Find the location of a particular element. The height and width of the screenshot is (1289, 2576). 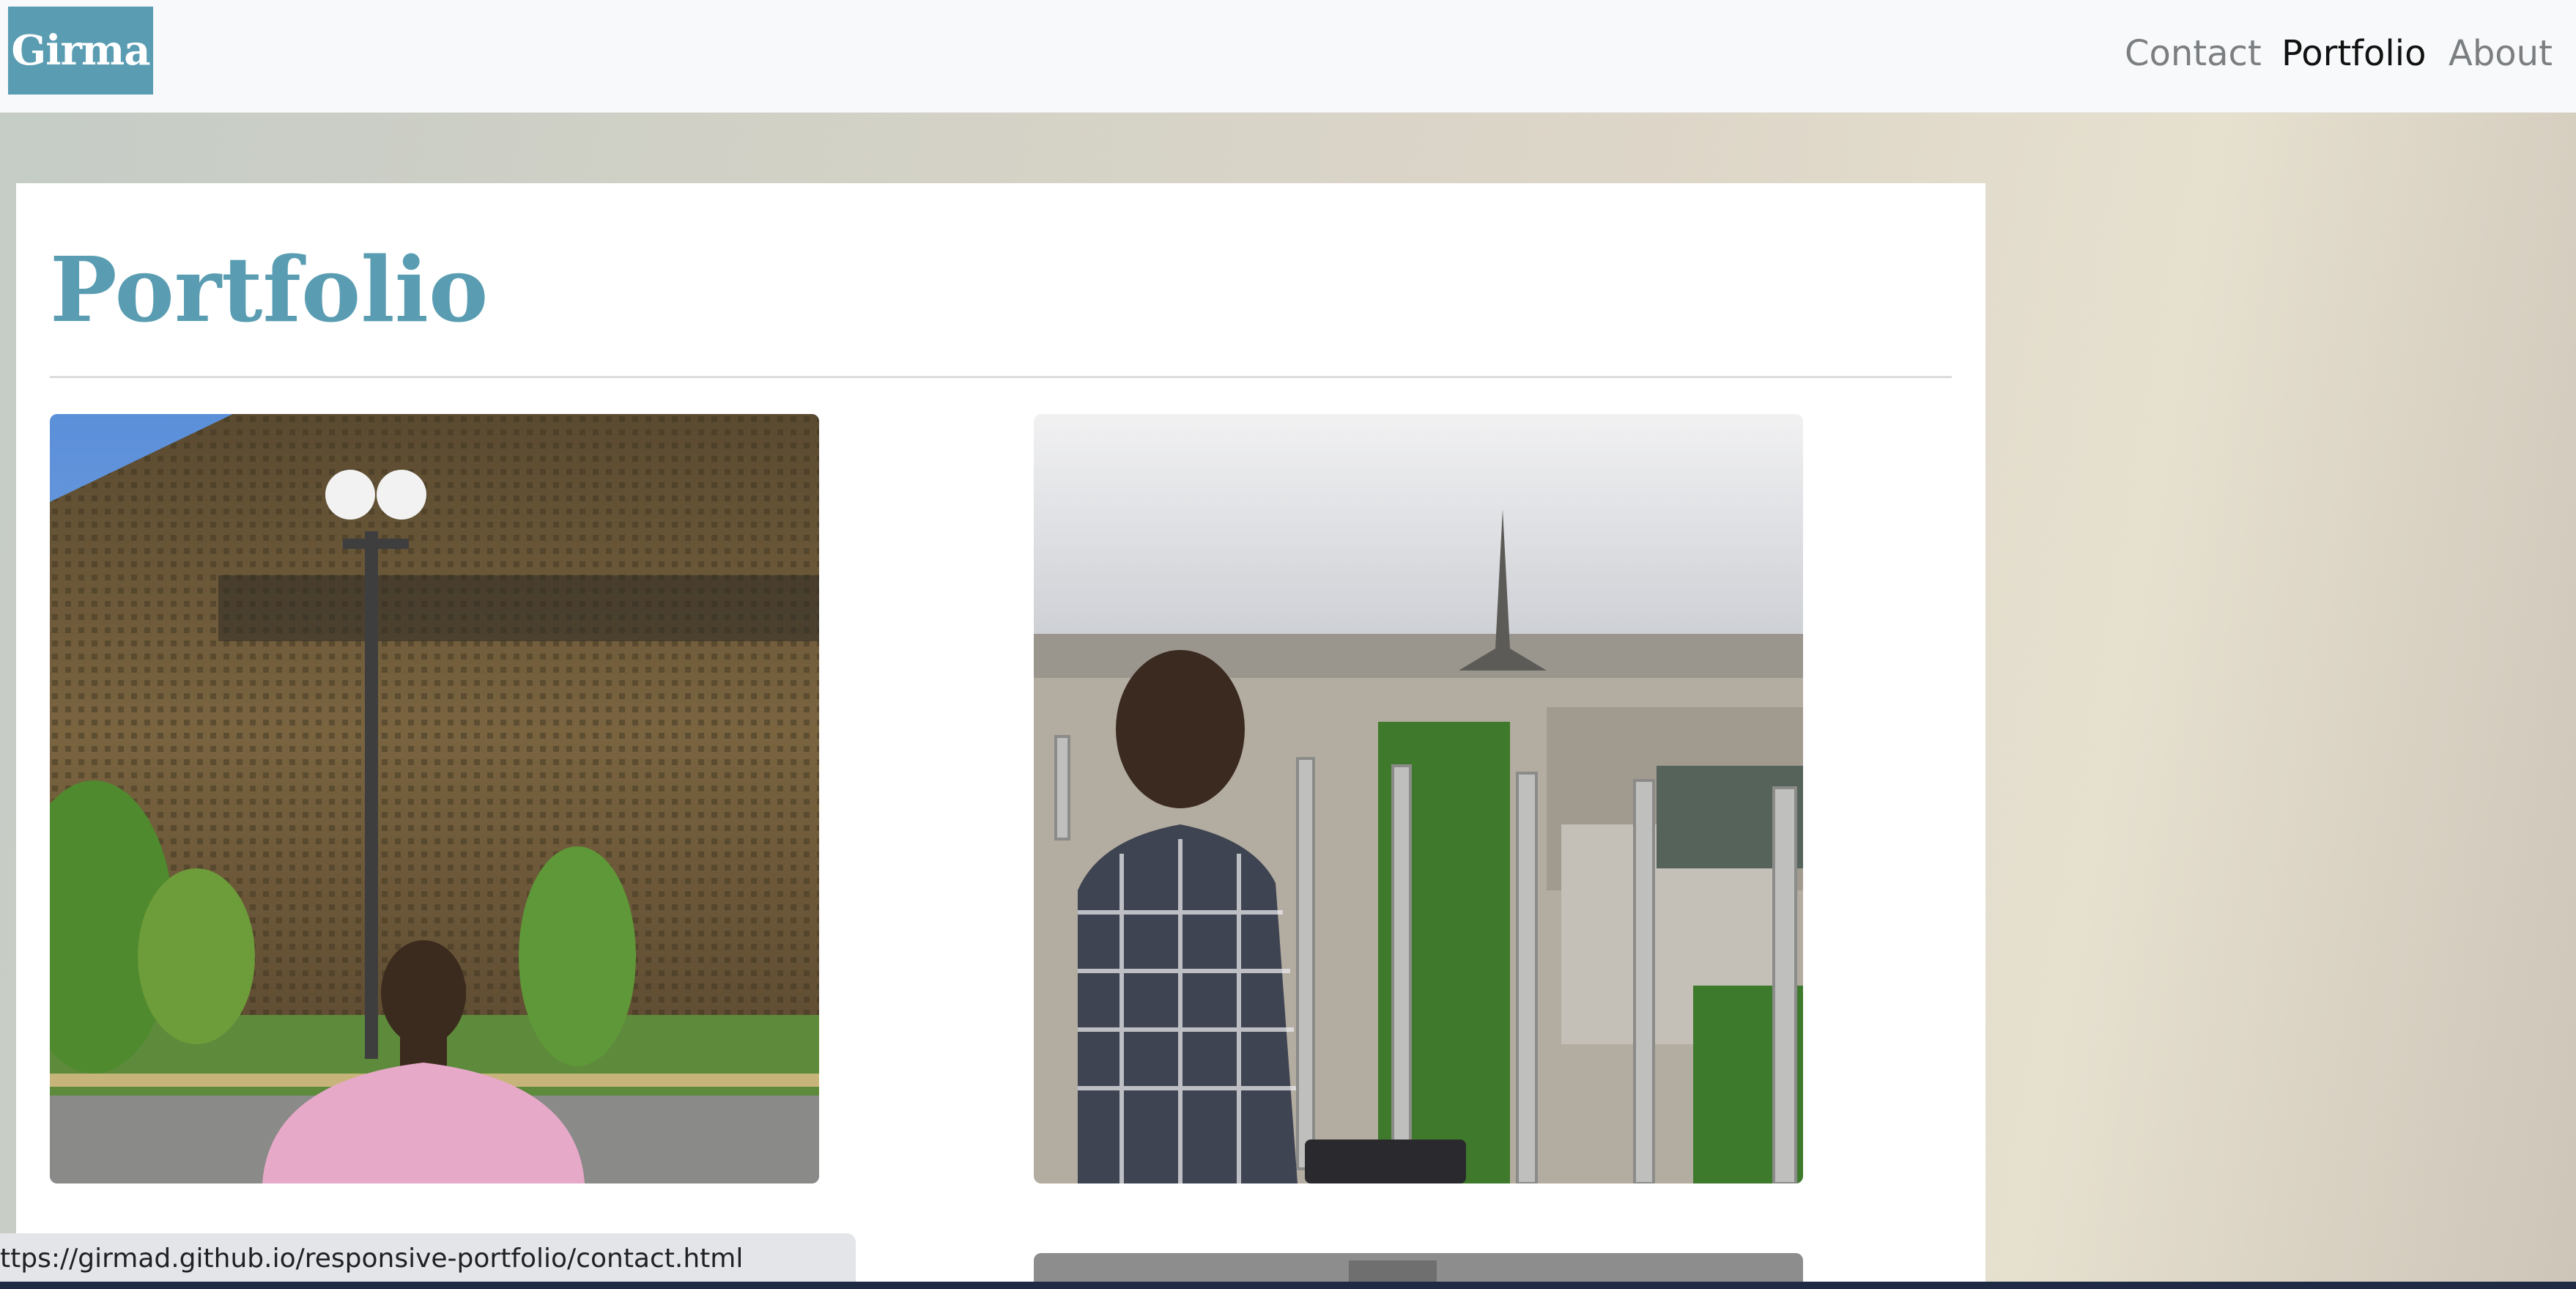

navbar: Girma Contact Portfolio About is located at coordinates (1288, 57).